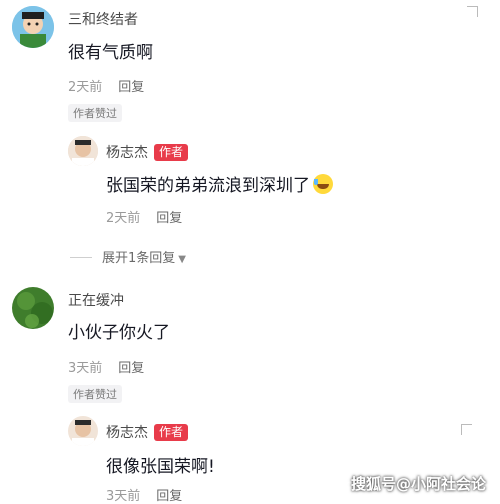 This screenshot has height=504, width=500. Describe the element at coordinates (110, 53) in the screenshot. I see `comment-text: 很有气质啊` at that location.